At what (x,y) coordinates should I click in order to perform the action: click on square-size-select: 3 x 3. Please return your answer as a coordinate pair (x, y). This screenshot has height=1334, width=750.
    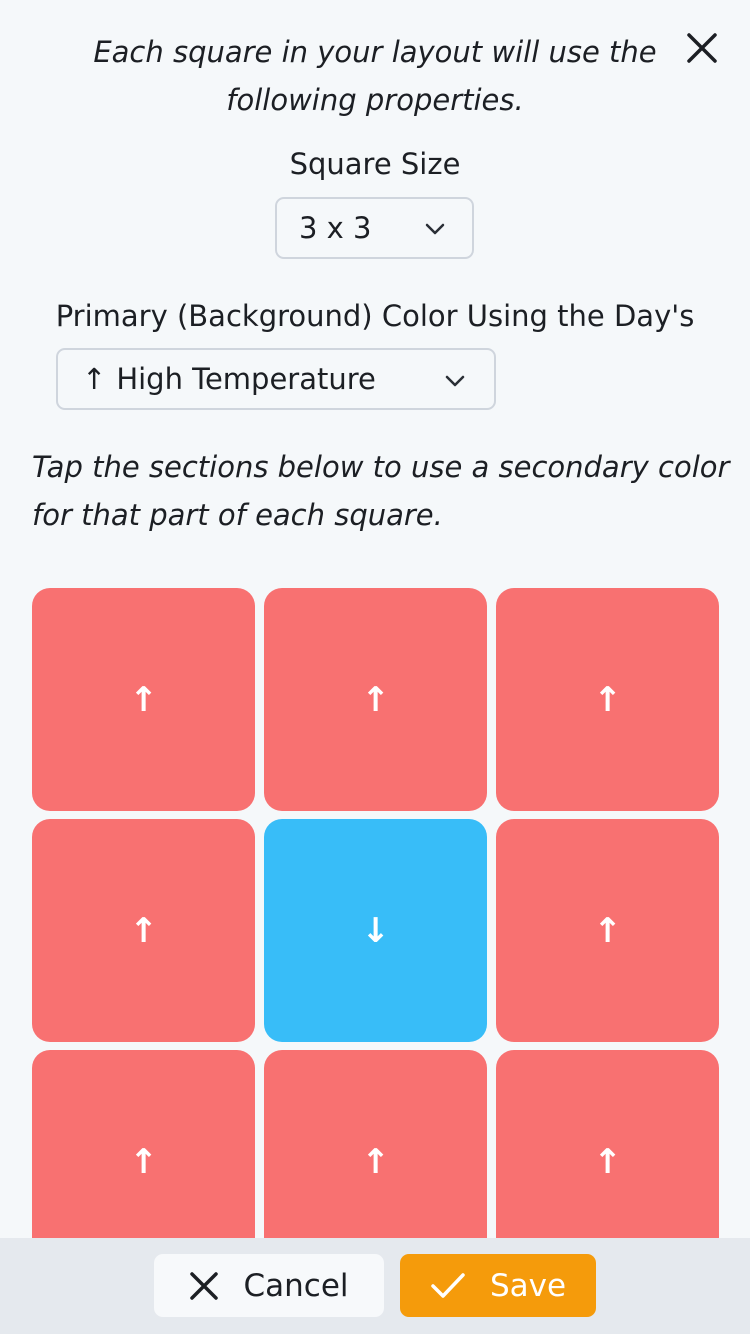
    Looking at the image, I should click on (374, 228).